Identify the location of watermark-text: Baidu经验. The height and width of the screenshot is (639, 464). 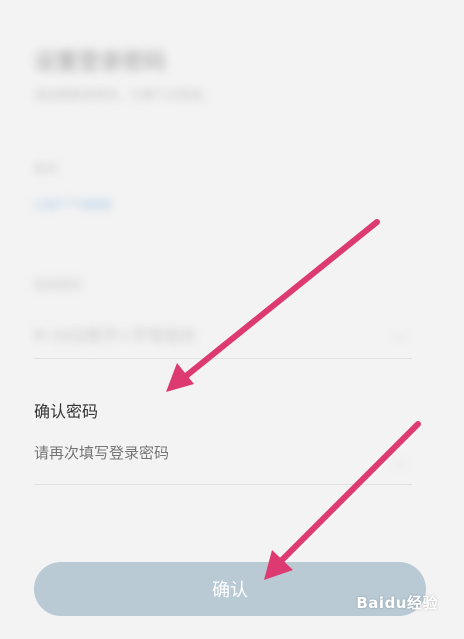
(397, 603).